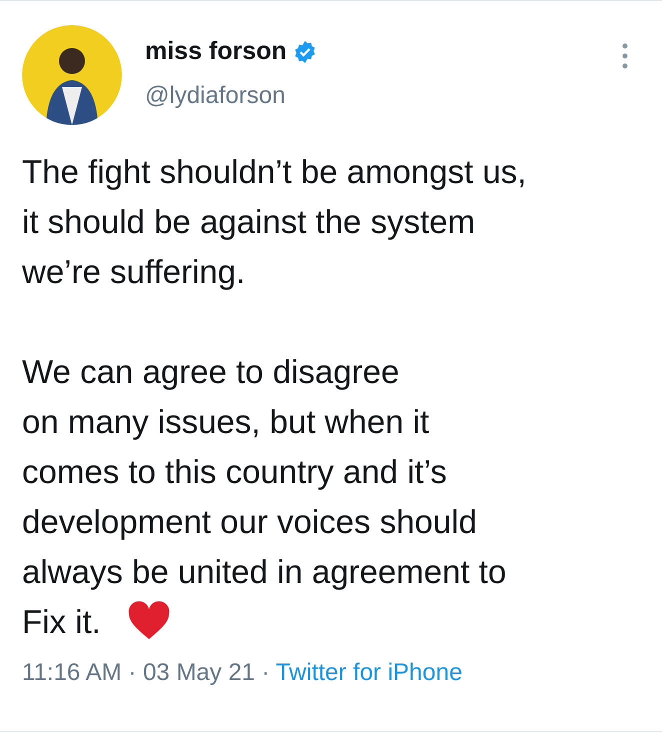 The image size is (662, 732). I want to click on tweet-timestamp: 11:16 AM · 03 May 21 ·, so click(146, 672).